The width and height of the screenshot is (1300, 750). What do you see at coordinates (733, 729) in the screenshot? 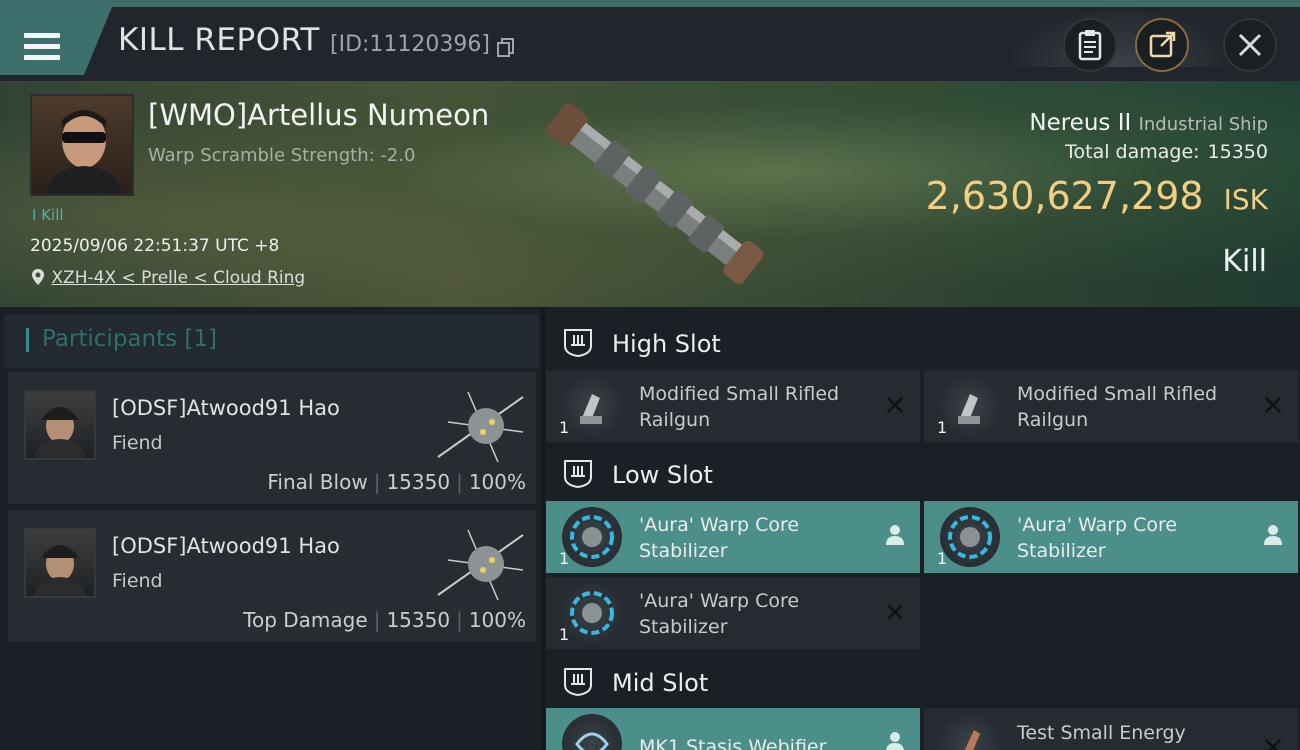
I see `module-item: MK1 Stasis Webifier` at bounding box center [733, 729].